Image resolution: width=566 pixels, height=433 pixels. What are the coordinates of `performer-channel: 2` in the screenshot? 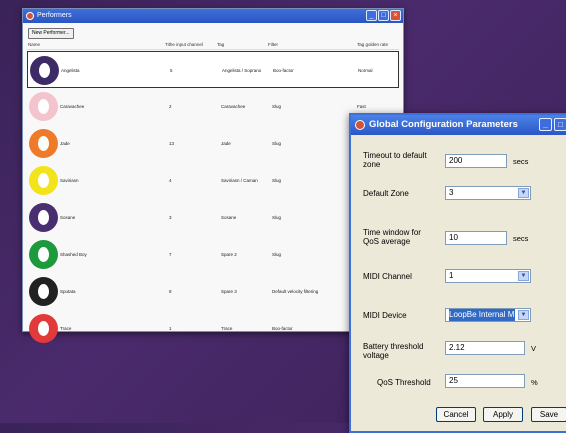 It's located at (170, 106).